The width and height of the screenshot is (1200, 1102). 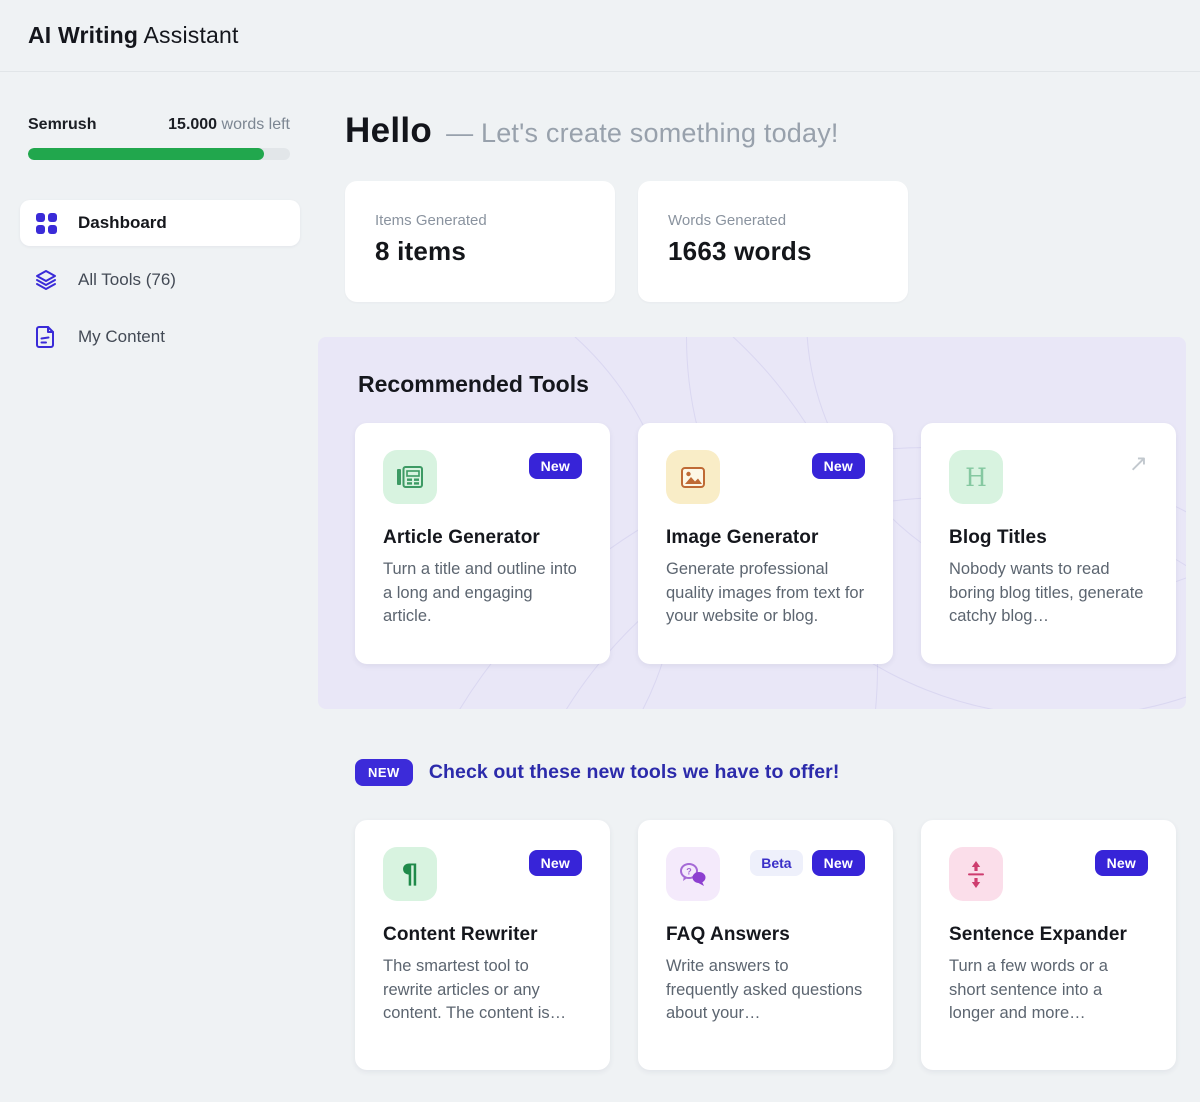 I want to click on words-left-value: 15.000, so click(x=193, y=124).